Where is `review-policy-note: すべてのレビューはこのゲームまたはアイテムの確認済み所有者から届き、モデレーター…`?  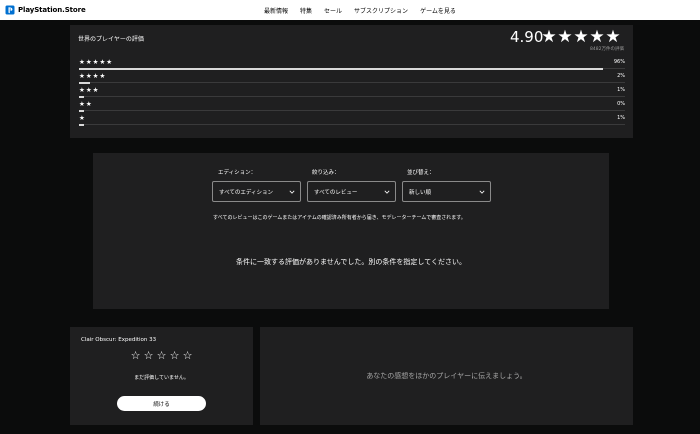 review-policy-note: すべてのレビューはこのゲームまたはアイテムの確認済み所有者から届き、モデレーター… is located at coordinates (339, 218).